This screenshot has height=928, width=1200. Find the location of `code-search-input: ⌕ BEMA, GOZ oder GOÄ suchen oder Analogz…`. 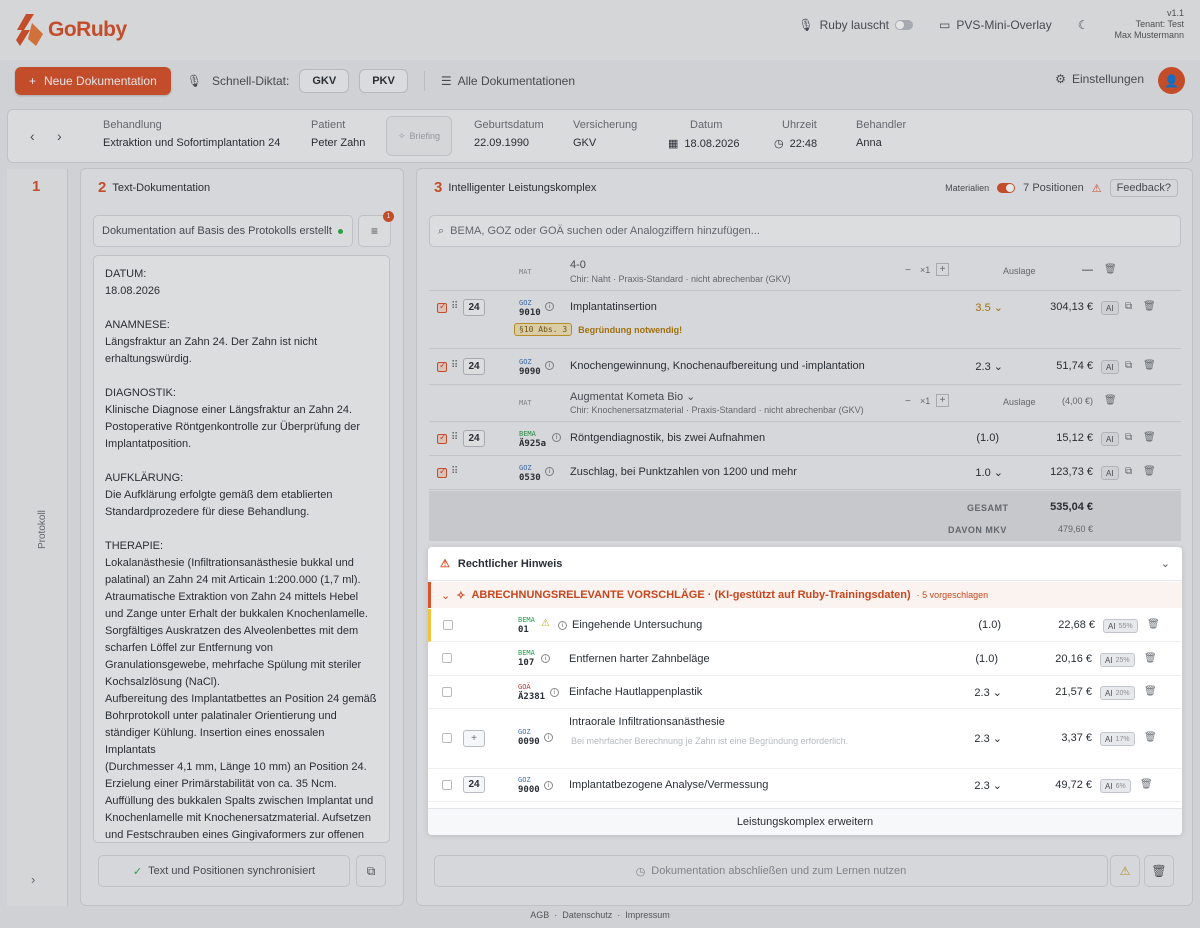

code-search-input: ⌕ BEMA, GOZ oder GOÄ suchen oder Analogz… is located at coordinates (805, 231).